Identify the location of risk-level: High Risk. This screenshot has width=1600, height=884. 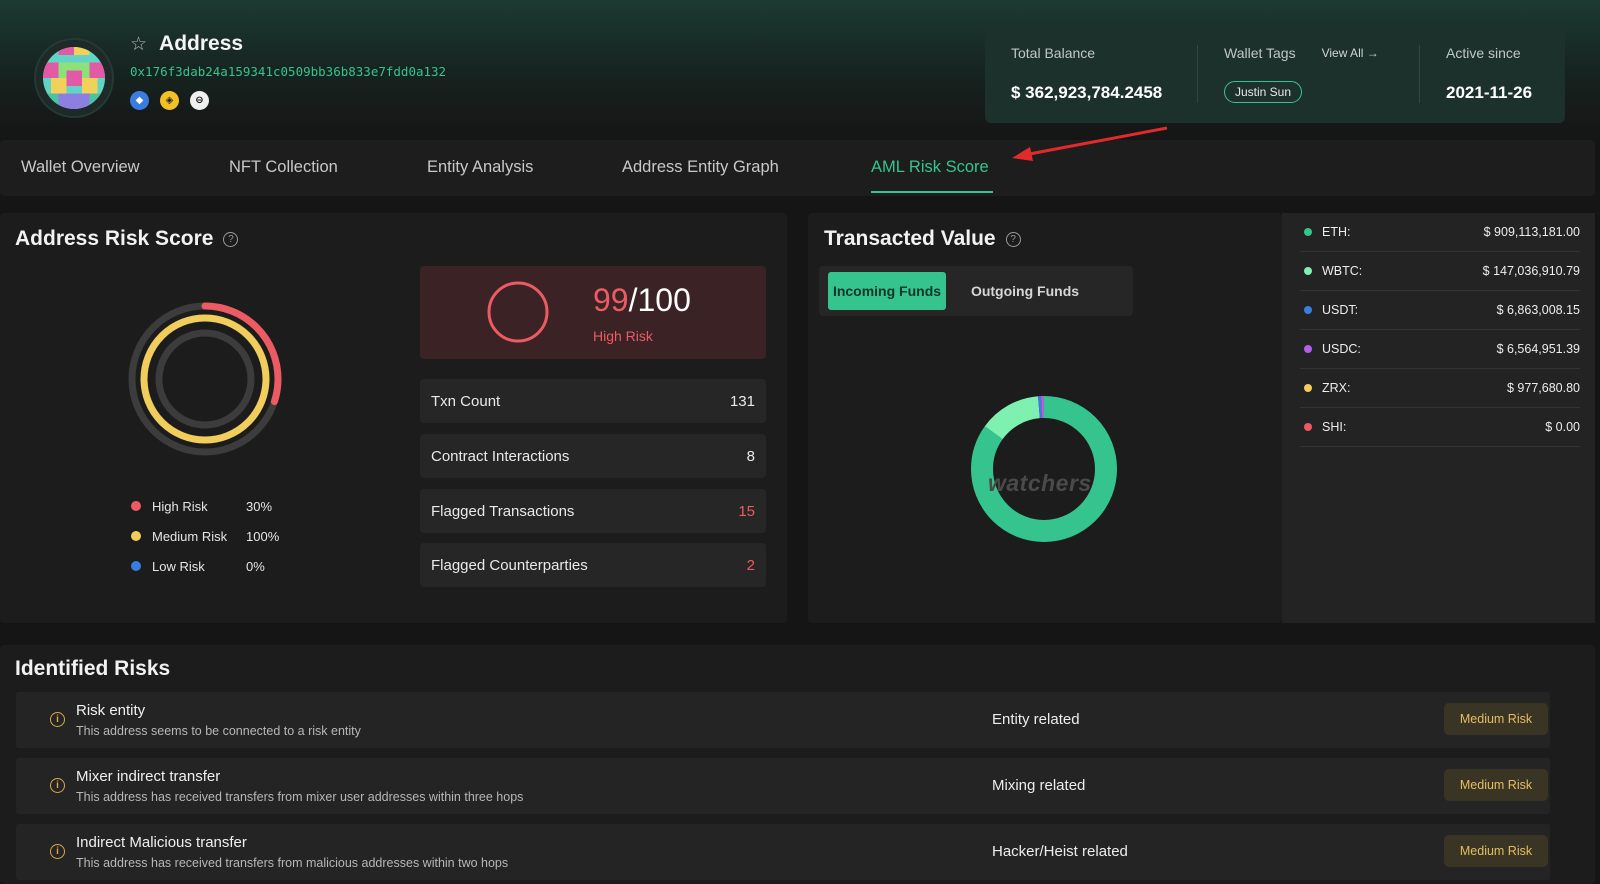
(623, 336).